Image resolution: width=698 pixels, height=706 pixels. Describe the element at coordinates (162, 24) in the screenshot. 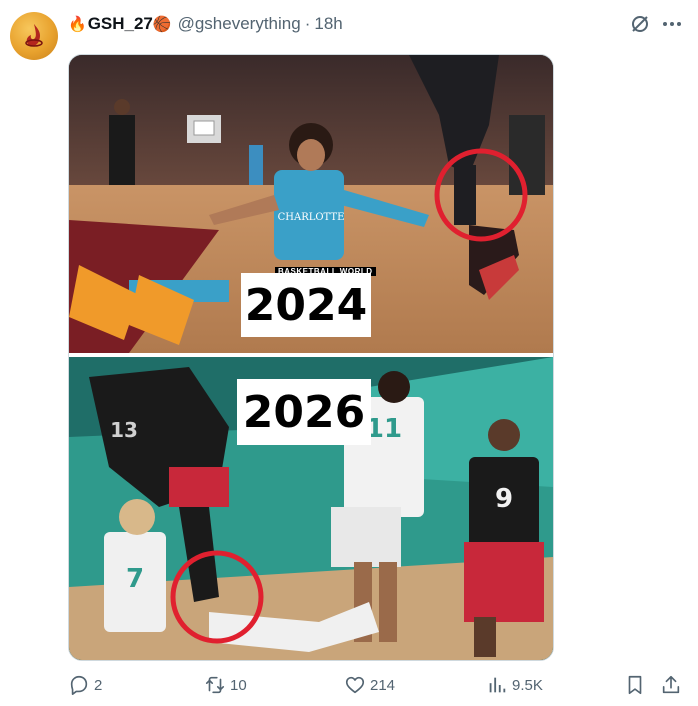

I see `basketball-emoji: 🏀` at that location.